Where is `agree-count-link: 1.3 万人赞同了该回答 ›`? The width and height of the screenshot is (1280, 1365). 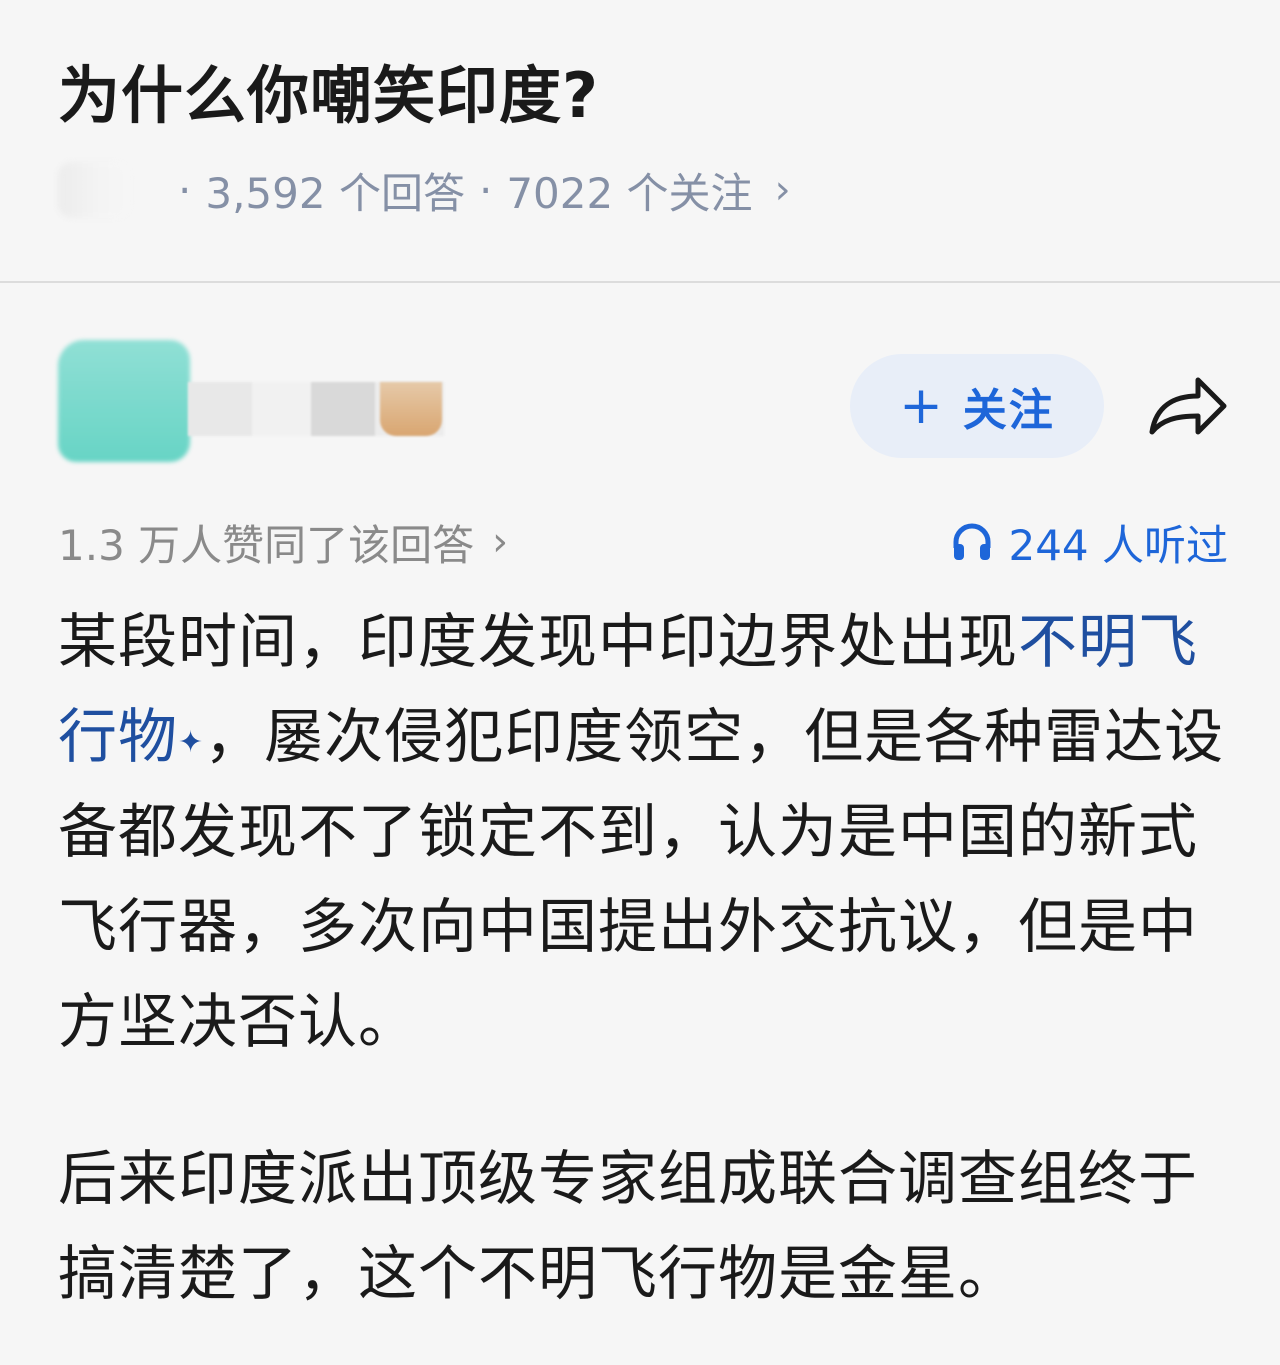 agree-count-link: 1.3 万人赞同了该回答 › is located at coordinates (283, 542).